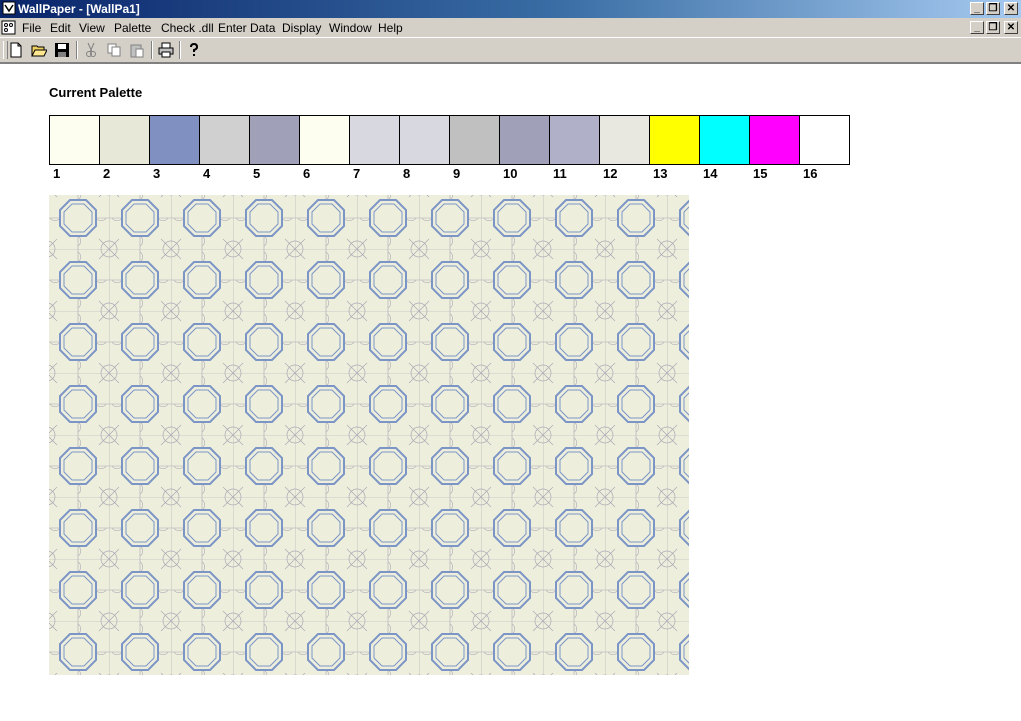  I want to click on menu-file: File, so click(31, 28).